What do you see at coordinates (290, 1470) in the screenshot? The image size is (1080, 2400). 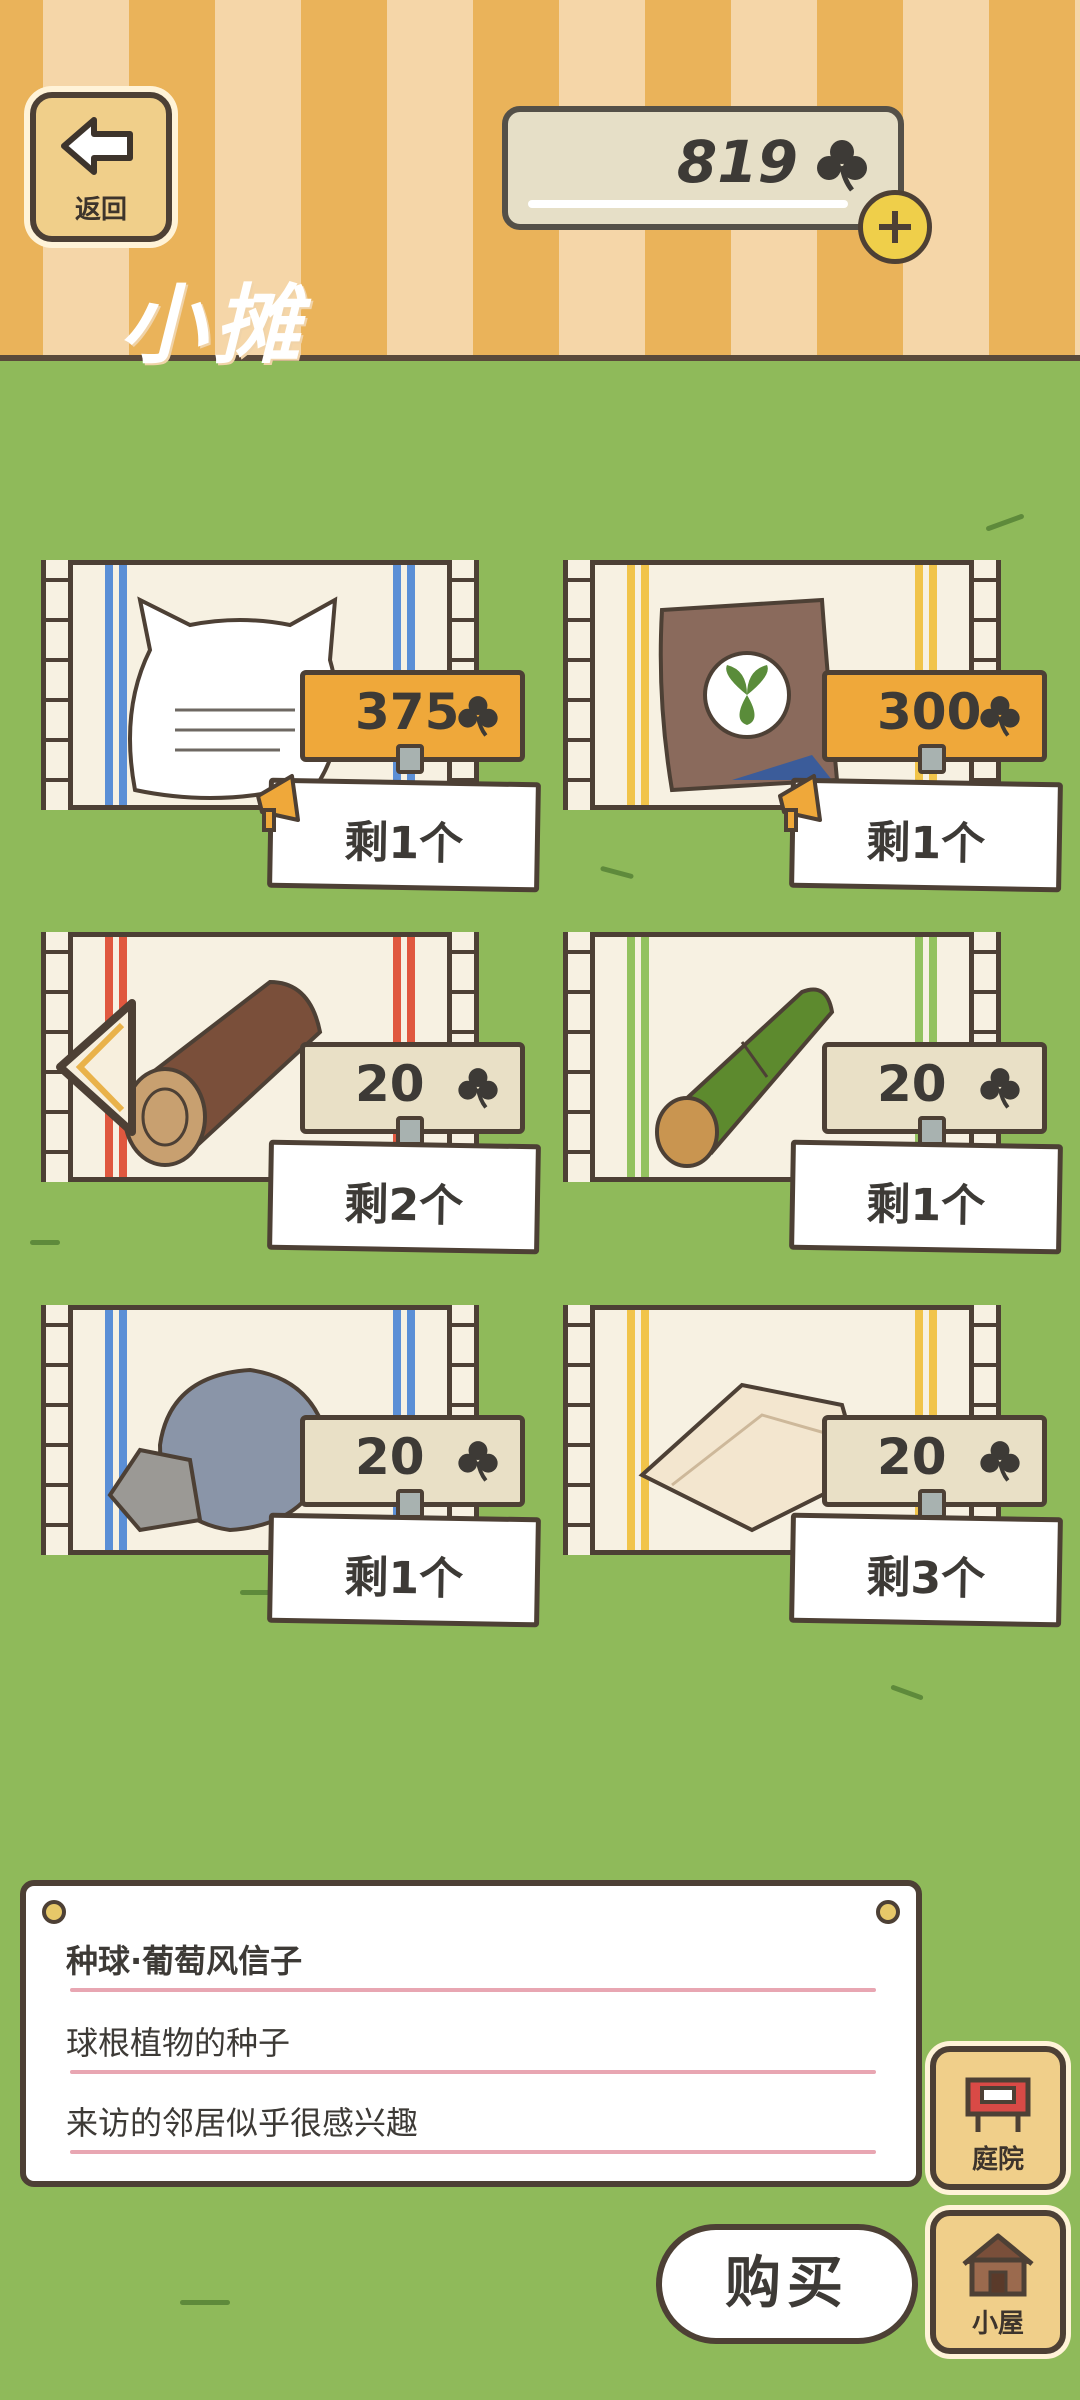 I see `shop-item-stone: 20 剩1个` at bounding box center [290, 1470].